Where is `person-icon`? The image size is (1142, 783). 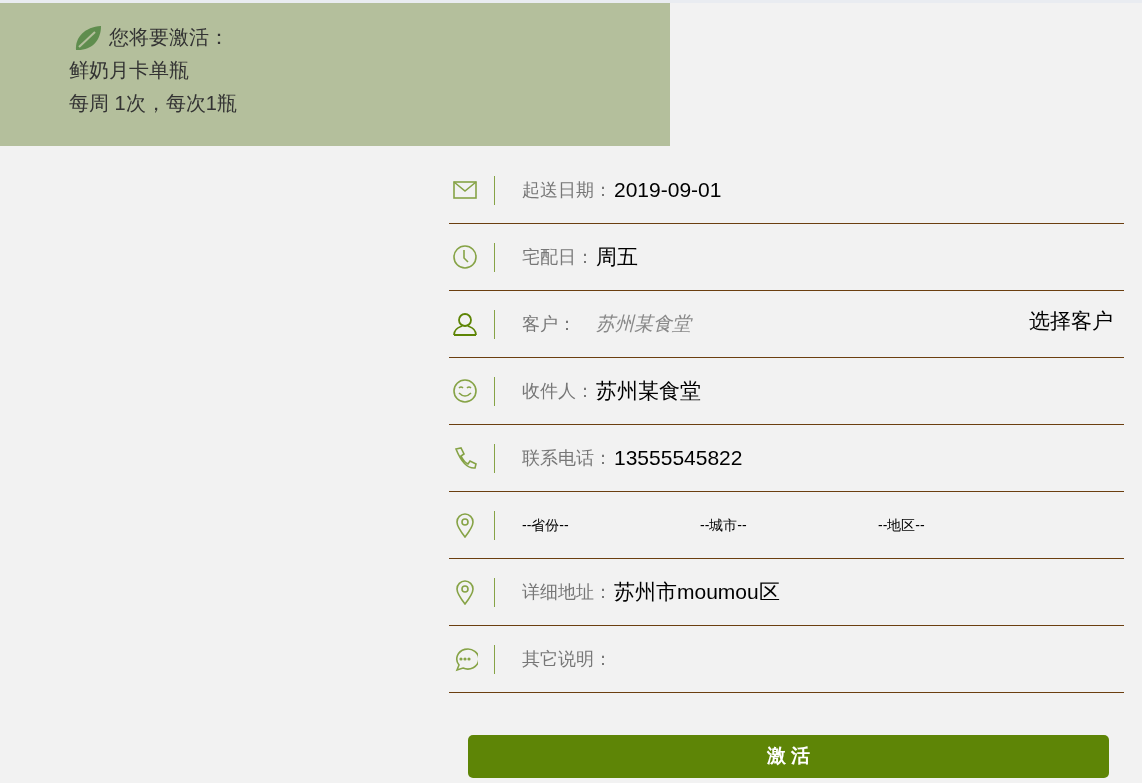
person-icon is located at coordinates (465, 324).